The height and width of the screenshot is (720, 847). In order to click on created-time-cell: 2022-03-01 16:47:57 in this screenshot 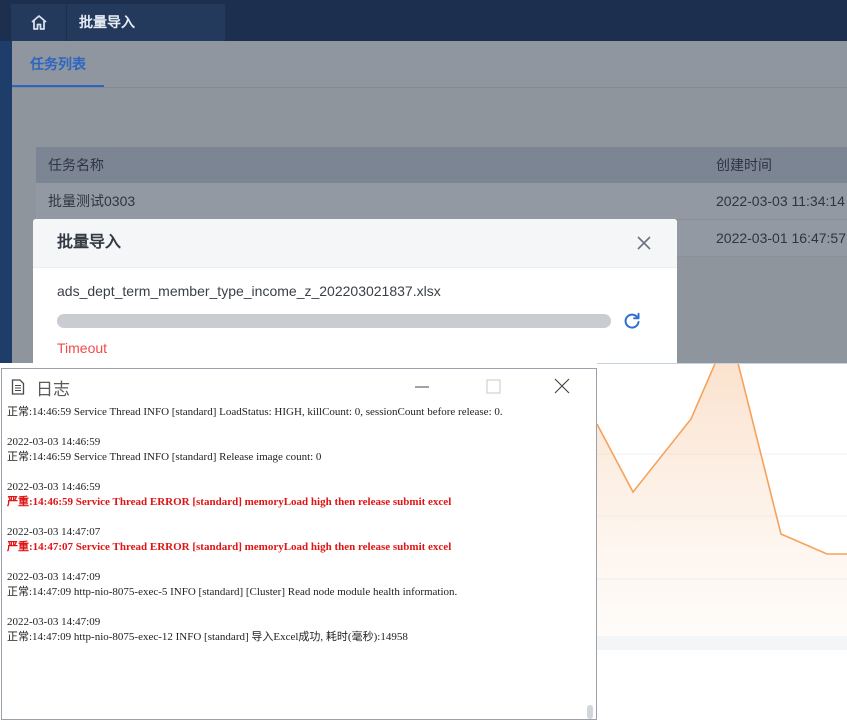, I will do `click(781, 238)`.